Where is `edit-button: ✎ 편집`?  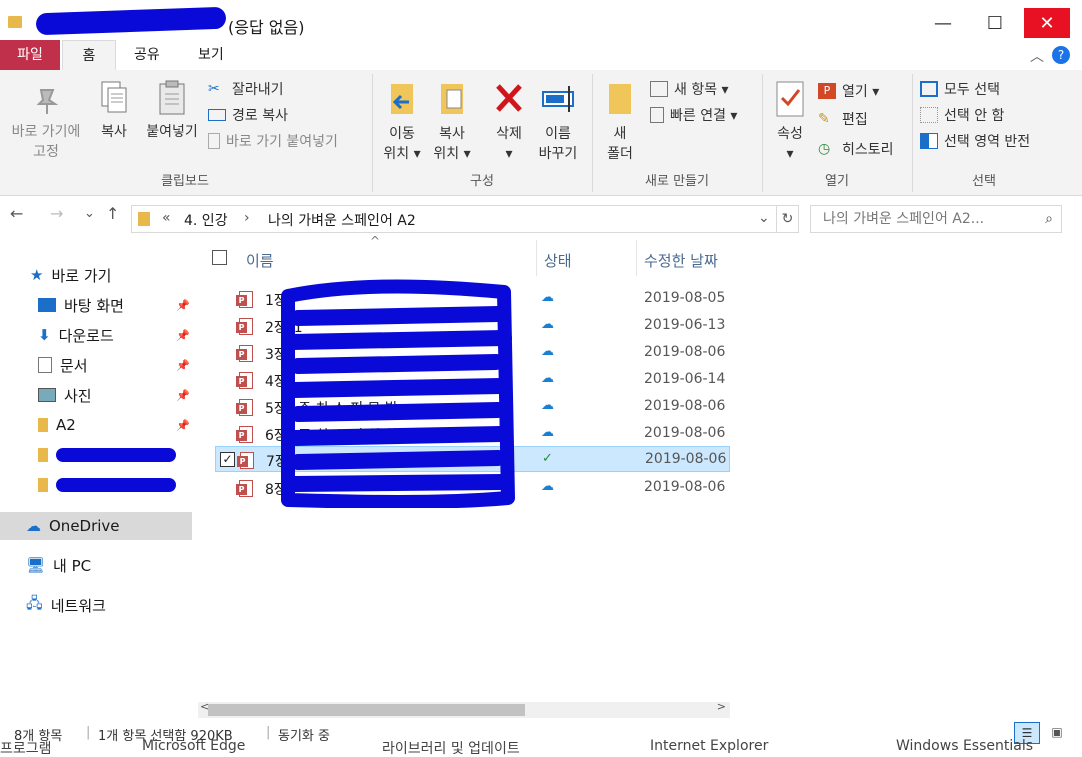
edit-button: ✎ 편집 is located at coordinates (843, 119).